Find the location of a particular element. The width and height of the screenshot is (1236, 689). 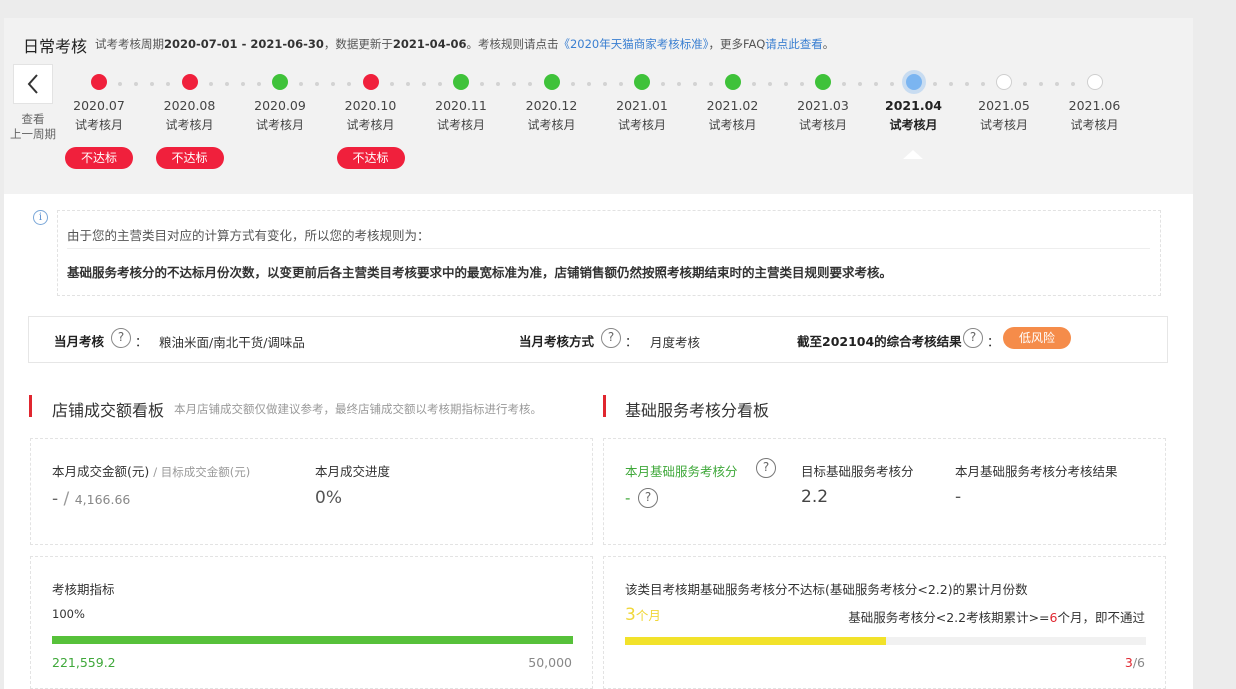

timeline-month: 2021.03 试考核月 is located at coordinates (823, 103).